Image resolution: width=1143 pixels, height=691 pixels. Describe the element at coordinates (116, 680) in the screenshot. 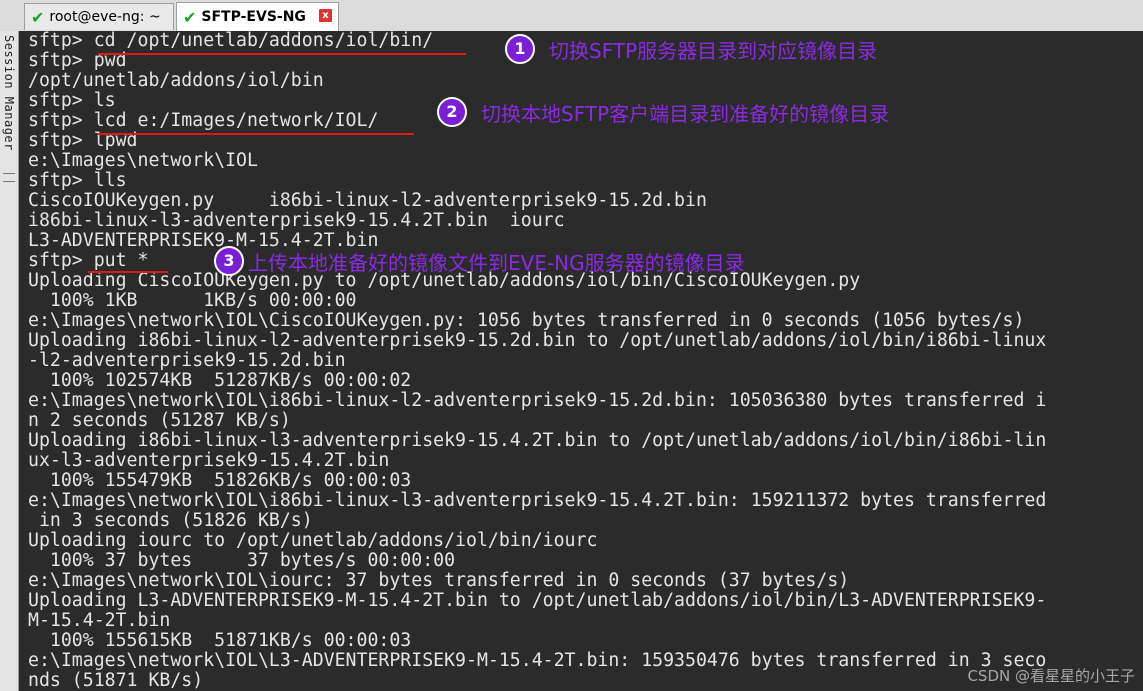

I see `terminal-line: nds (51871 KB/s)` at that location.